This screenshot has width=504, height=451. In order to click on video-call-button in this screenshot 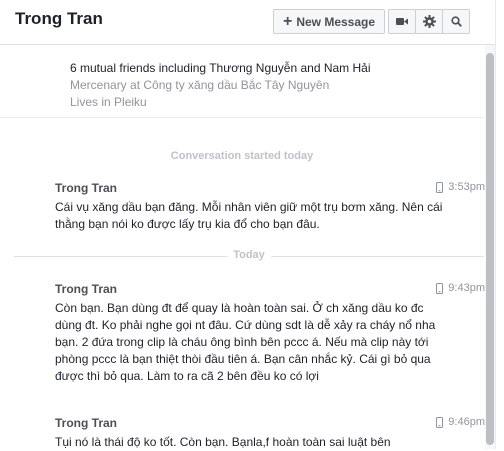, I will do `click(402, 21)`.